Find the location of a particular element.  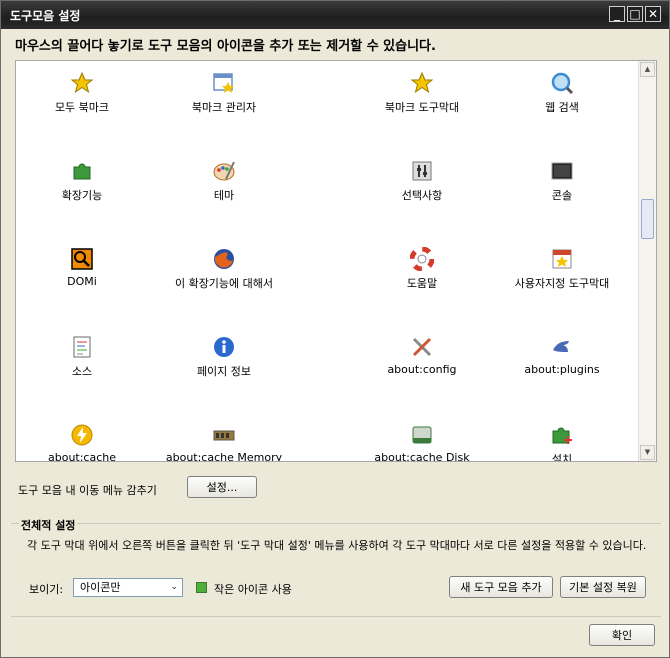

palette-item: about:cache Memory is located at coordinates (224, 442).